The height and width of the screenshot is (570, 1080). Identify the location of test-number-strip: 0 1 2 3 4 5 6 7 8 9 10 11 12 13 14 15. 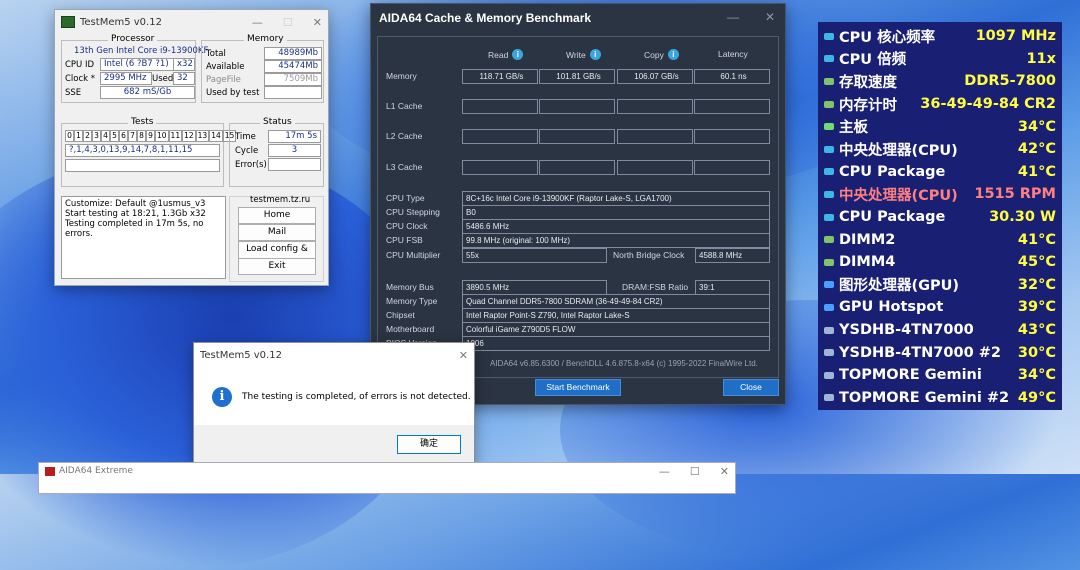
(151, 136).